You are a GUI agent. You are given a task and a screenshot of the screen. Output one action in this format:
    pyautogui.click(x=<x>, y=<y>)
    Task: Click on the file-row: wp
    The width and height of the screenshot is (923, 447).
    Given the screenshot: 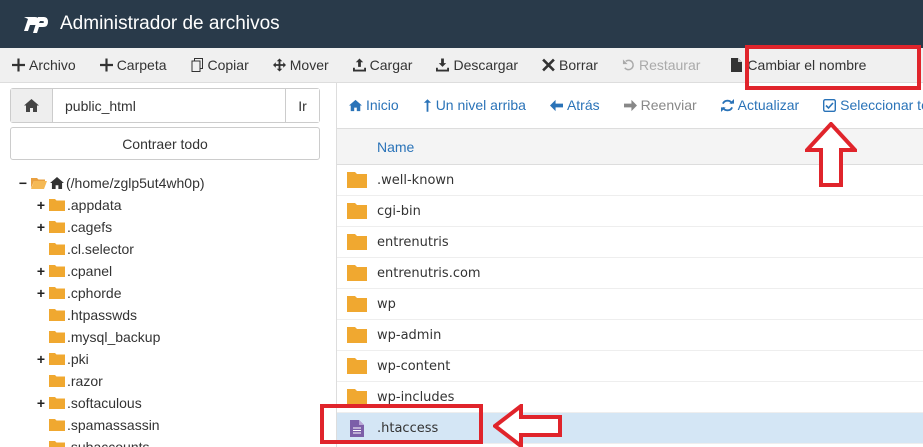 What is the action you would take?
    pyautogui.click(x=630, y=304)
    